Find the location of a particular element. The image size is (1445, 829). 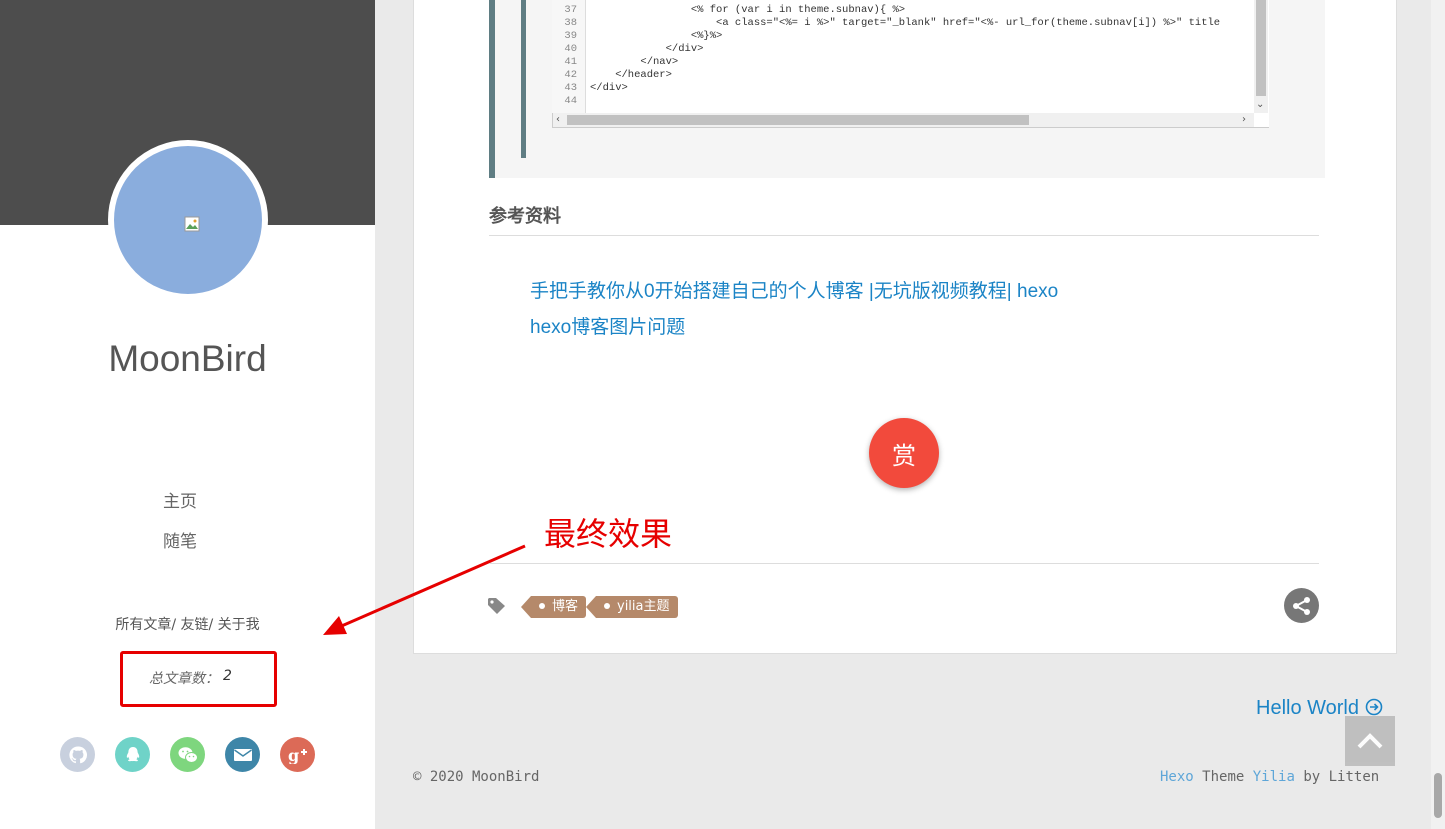

github-icon is located at coordinates (77, 754).